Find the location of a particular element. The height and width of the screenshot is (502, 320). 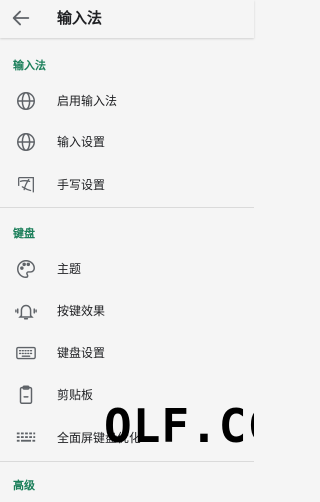

setting-label: 启用输入法 is located at coordinates (87, 101).